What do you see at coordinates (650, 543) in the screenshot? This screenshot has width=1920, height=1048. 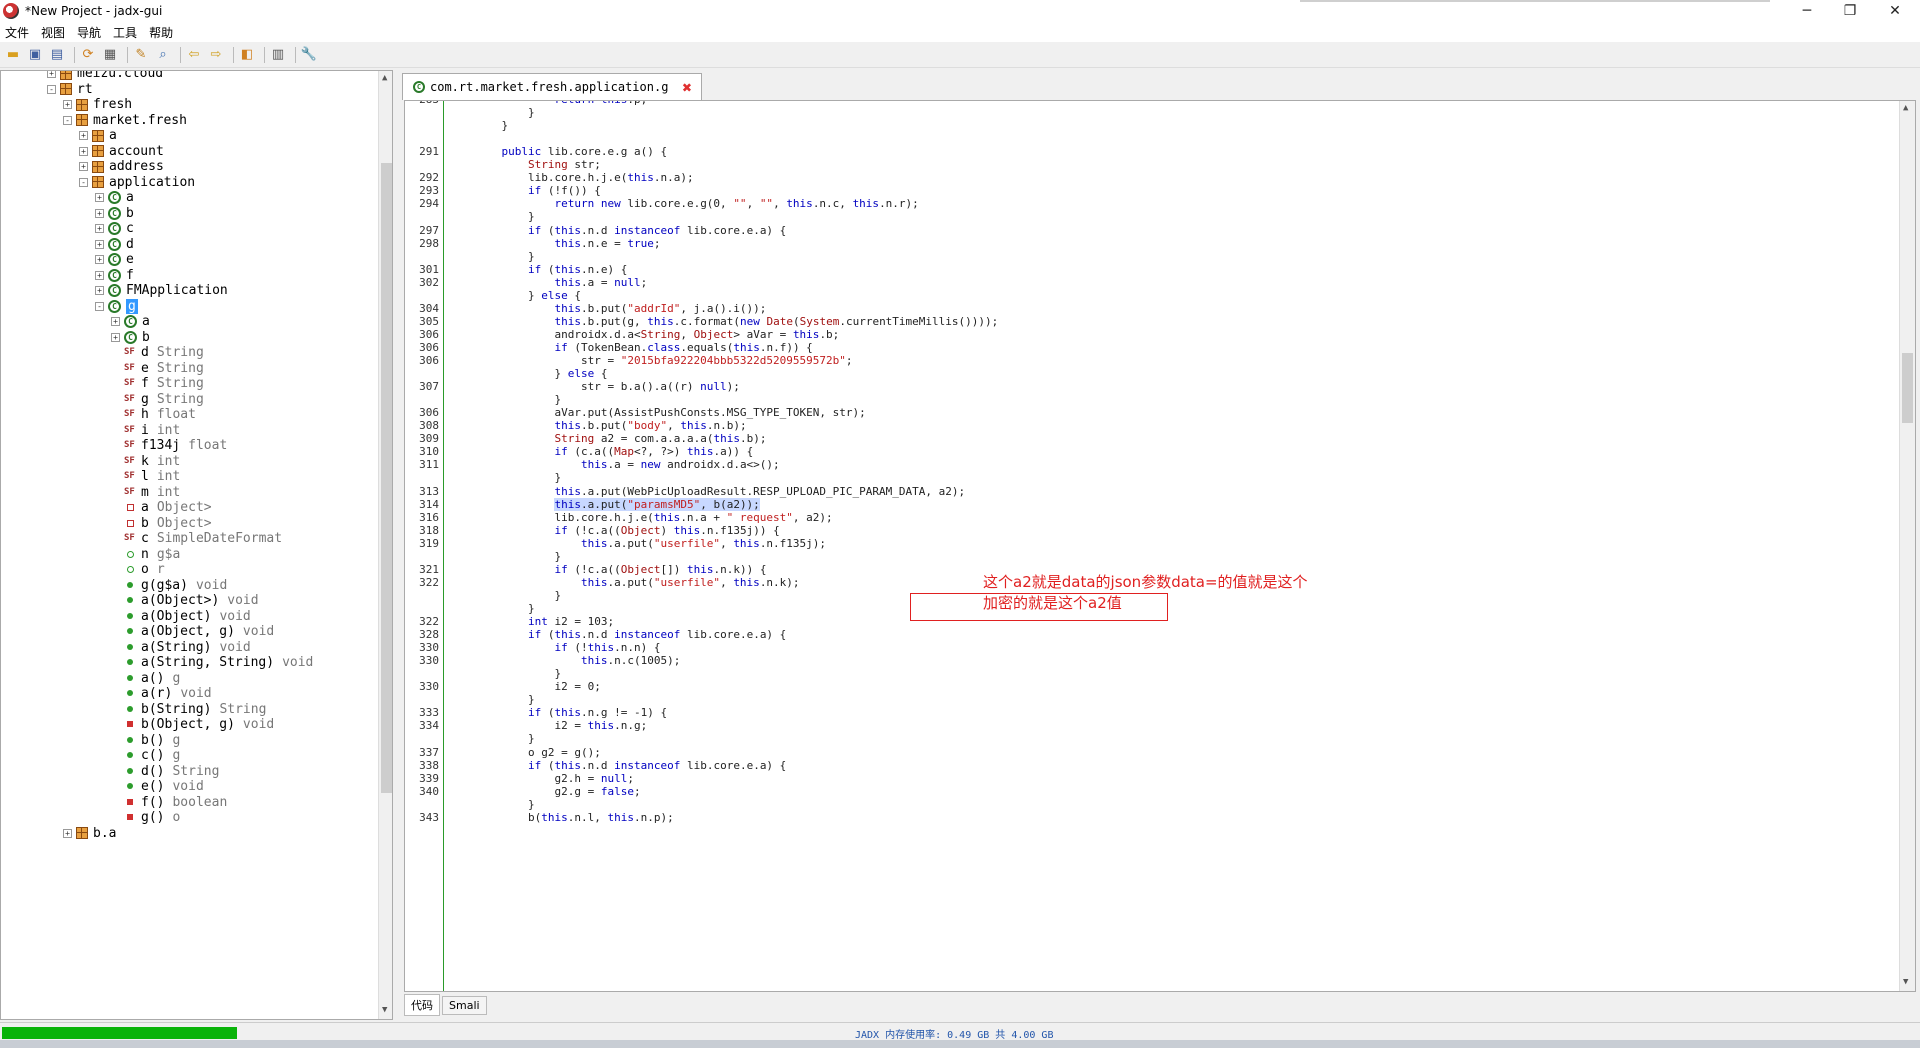 I see `code-line: this.a.put("userfile", this.n.f135j);` at bounding box center [650, 543].